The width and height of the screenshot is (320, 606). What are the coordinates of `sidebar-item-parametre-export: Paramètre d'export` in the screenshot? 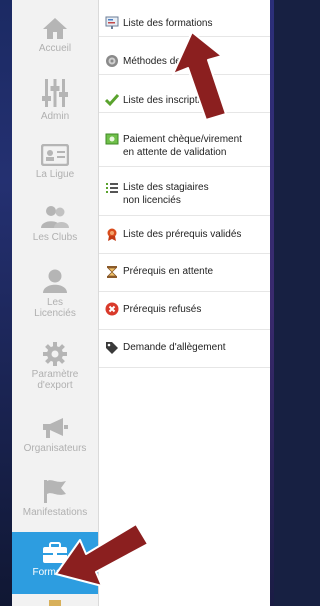 It's located at (55, 366).